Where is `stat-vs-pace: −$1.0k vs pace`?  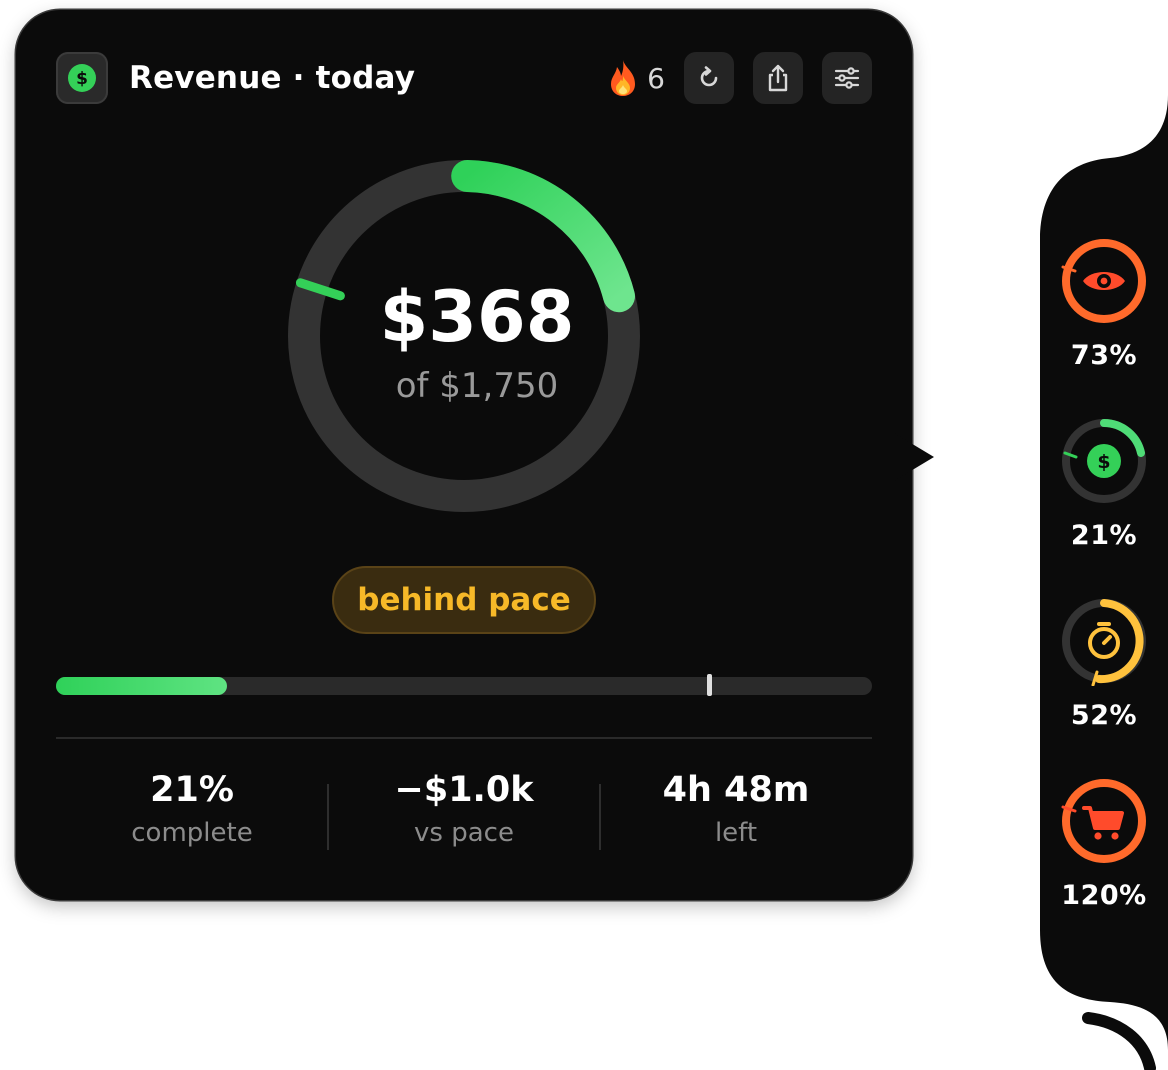 stat-vs-pace: −$1.0k vs pace is located at coordinates (464, 809).